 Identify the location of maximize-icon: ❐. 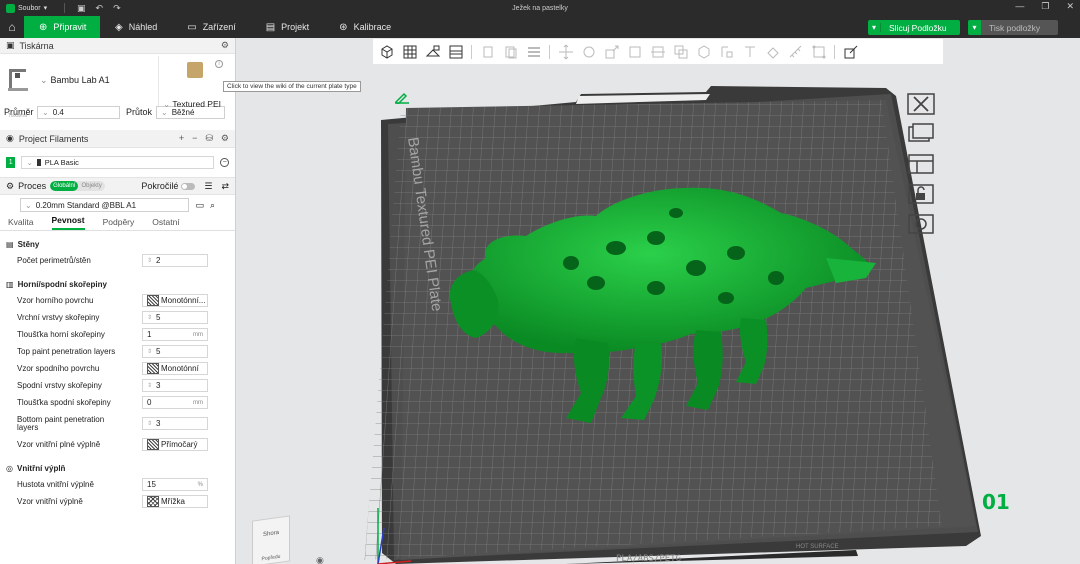
(1045, 6).